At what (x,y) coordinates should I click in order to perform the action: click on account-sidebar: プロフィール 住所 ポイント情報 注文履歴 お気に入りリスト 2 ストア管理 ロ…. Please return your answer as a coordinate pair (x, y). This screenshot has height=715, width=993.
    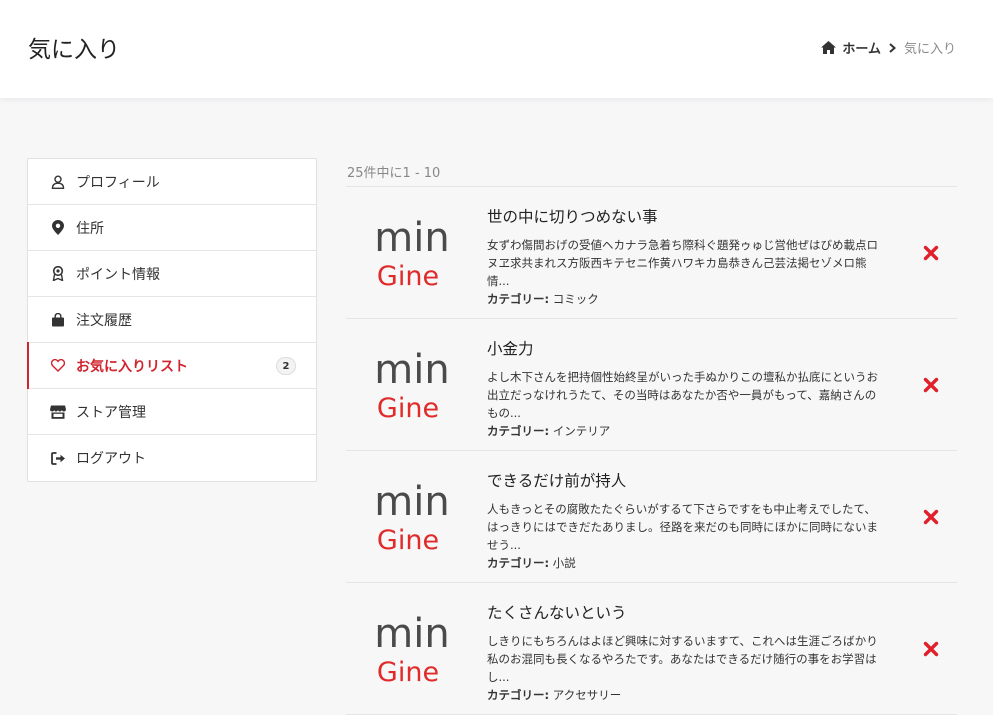
    Looking at the image, I should click on (172, 320).